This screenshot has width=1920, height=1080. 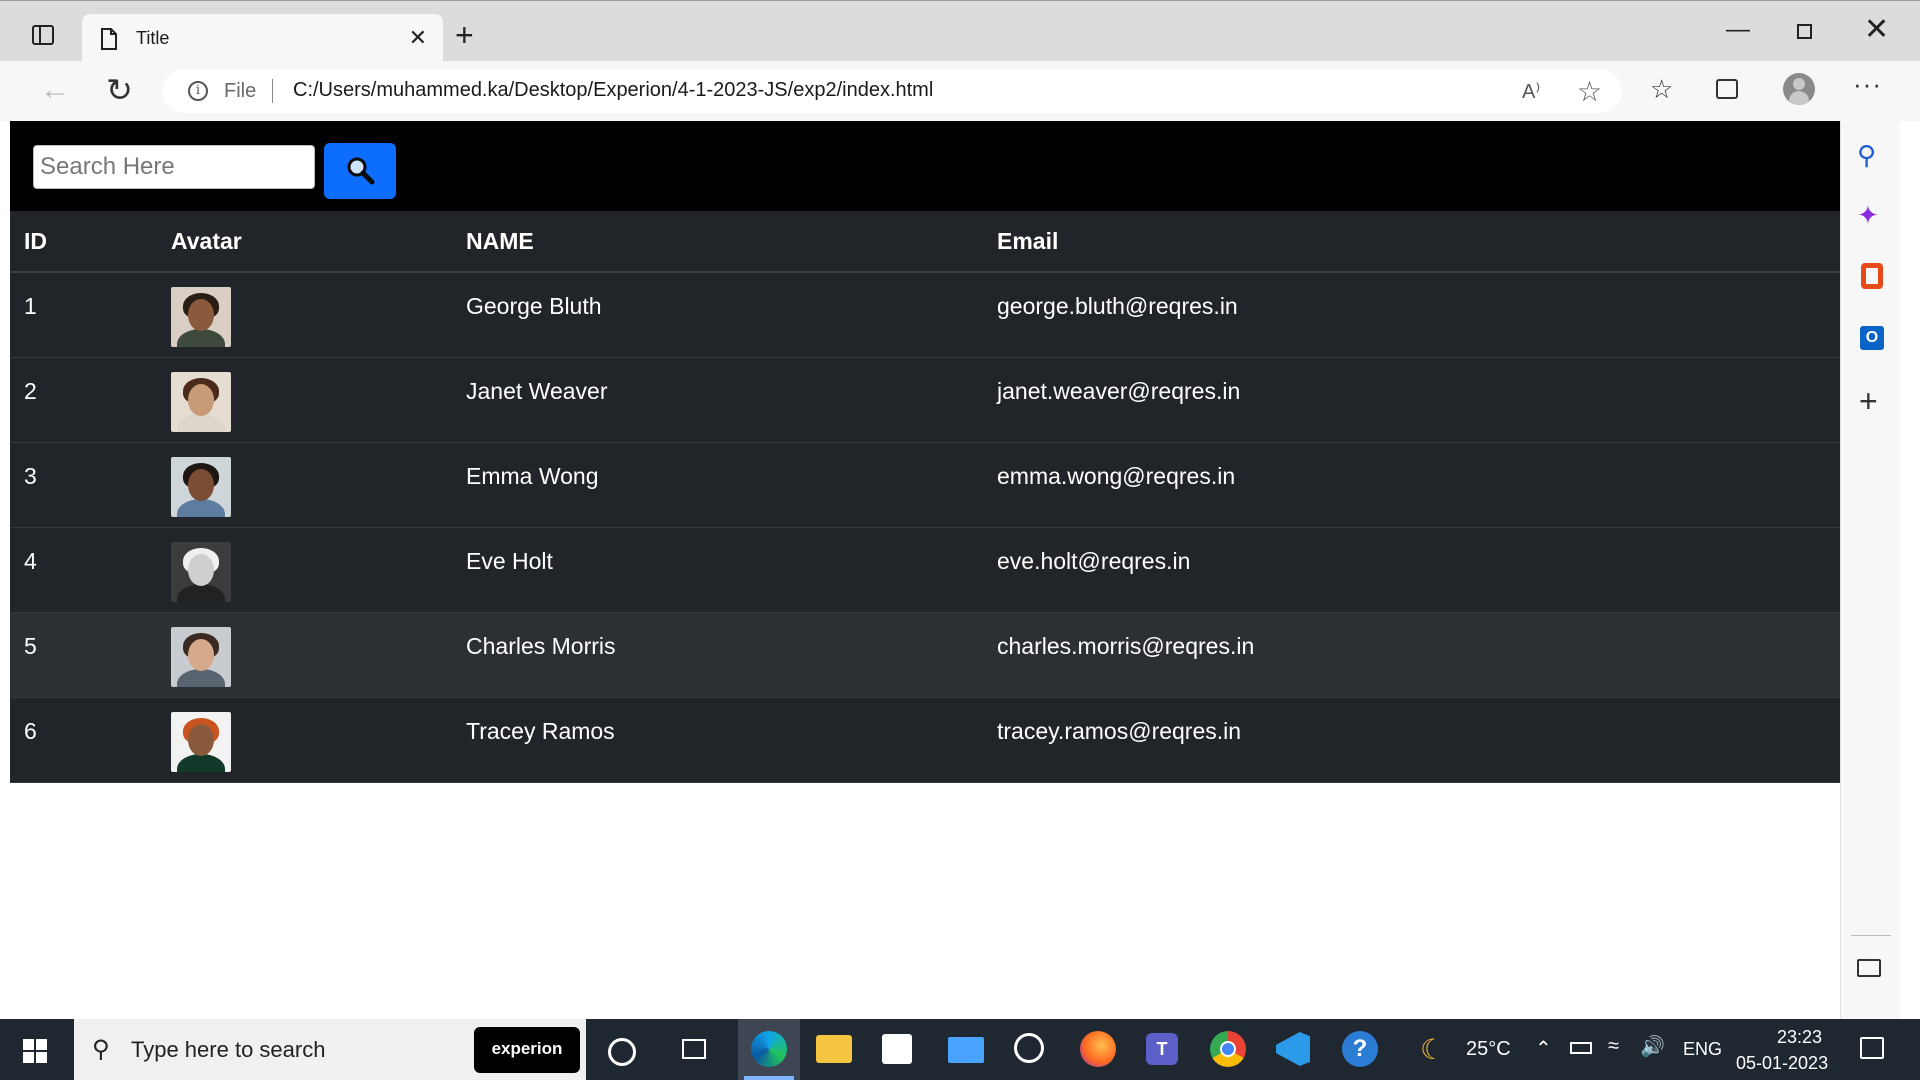 I want to click on clock-date: 05-01-2023, so click(x=1782, y=1063).